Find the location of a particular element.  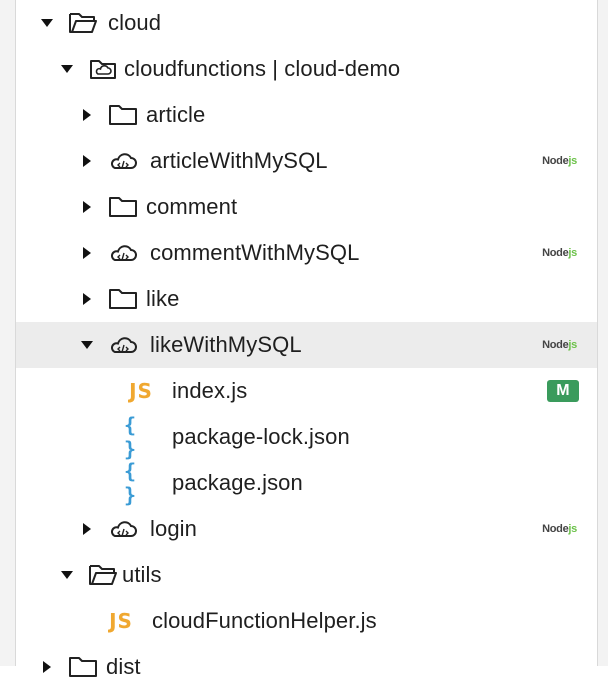

tree-item-cloud: cloud is located at coordinates (306, 23).